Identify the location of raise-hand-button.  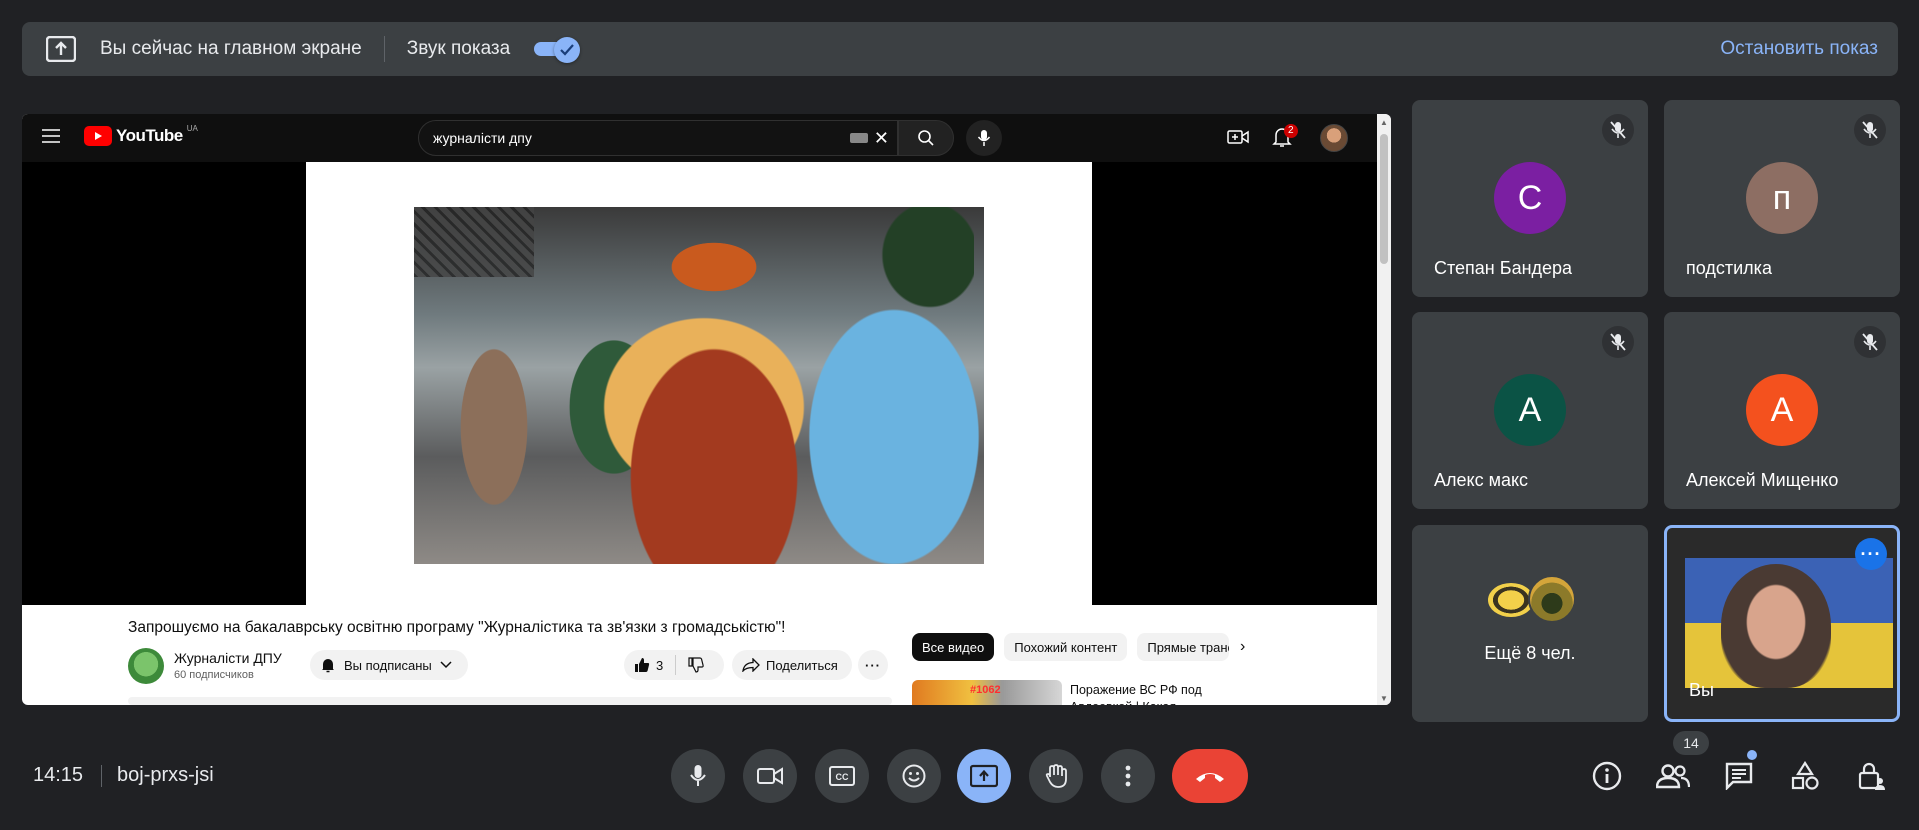
(1056, 776).